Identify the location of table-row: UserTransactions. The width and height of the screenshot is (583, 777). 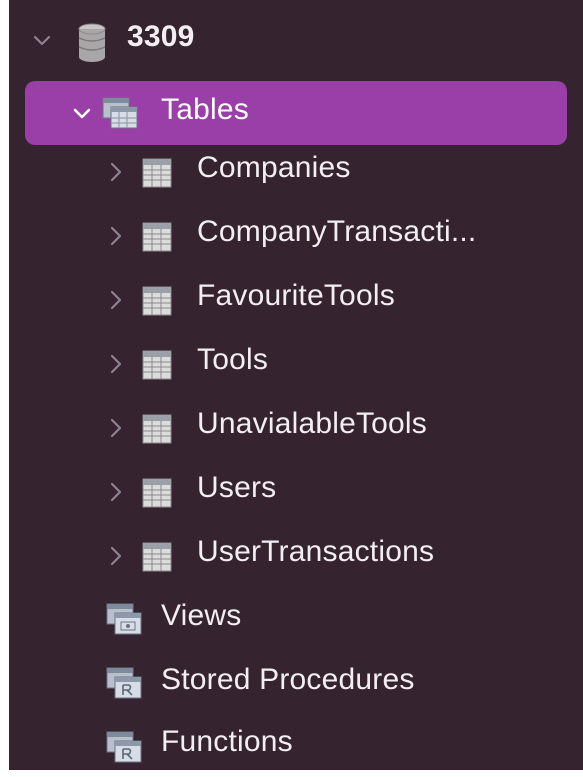
(296, 553).